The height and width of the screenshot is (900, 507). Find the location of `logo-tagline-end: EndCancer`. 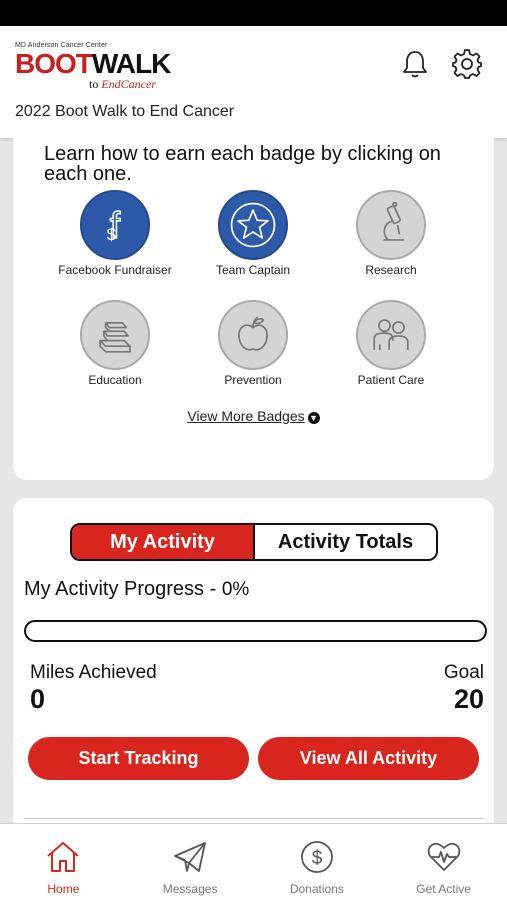

logo-tagline-end: EndCancer is located at coordinates (128, 84).